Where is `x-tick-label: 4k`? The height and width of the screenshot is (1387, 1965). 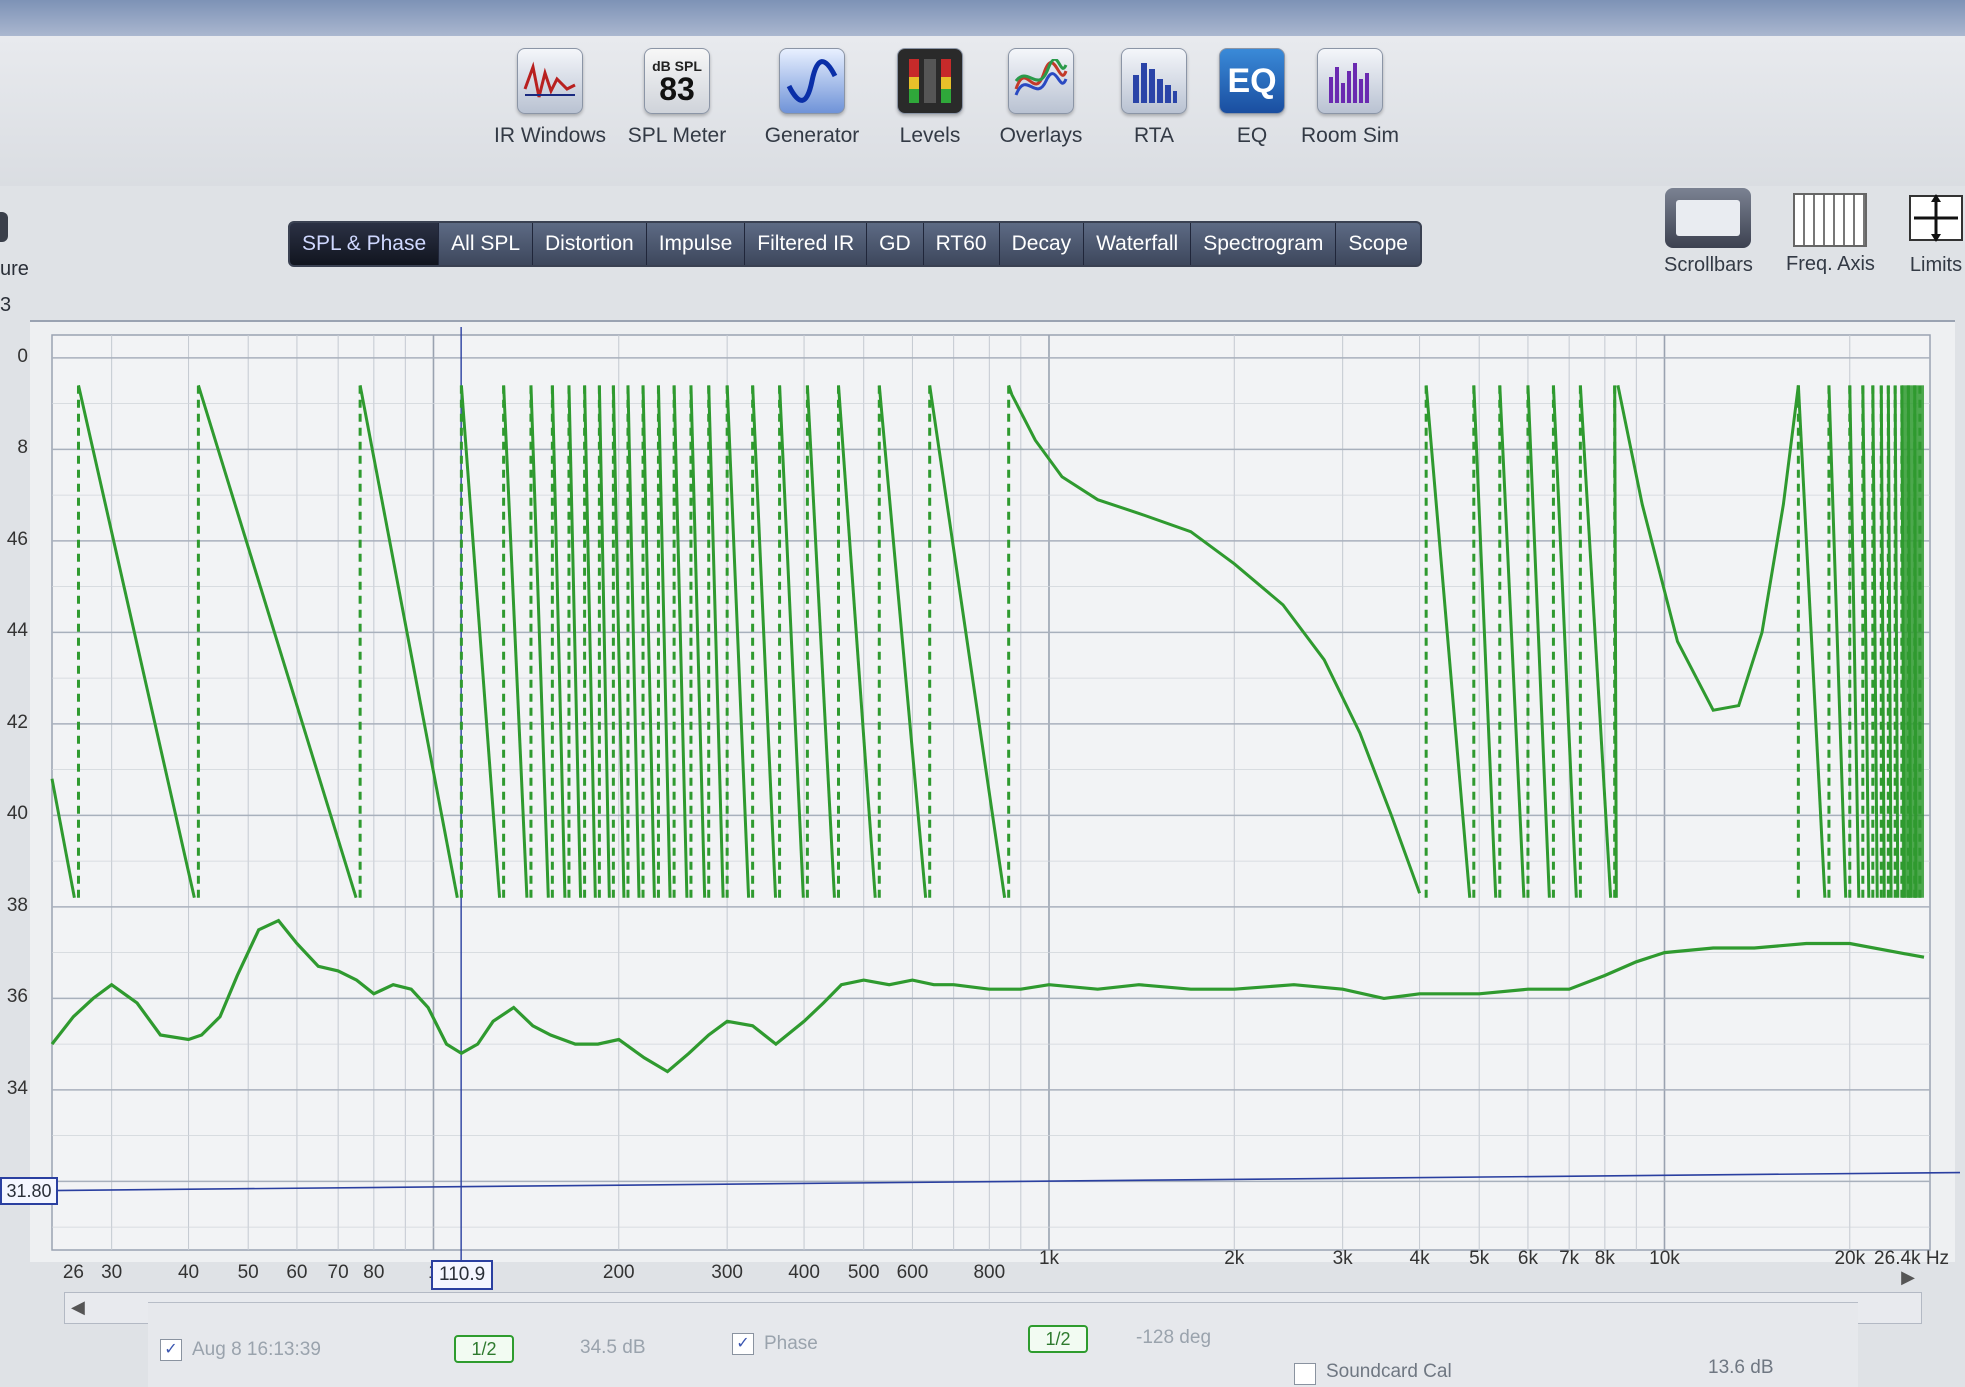
x-tick-label: 4k is located at coordinates (1419, 1258).